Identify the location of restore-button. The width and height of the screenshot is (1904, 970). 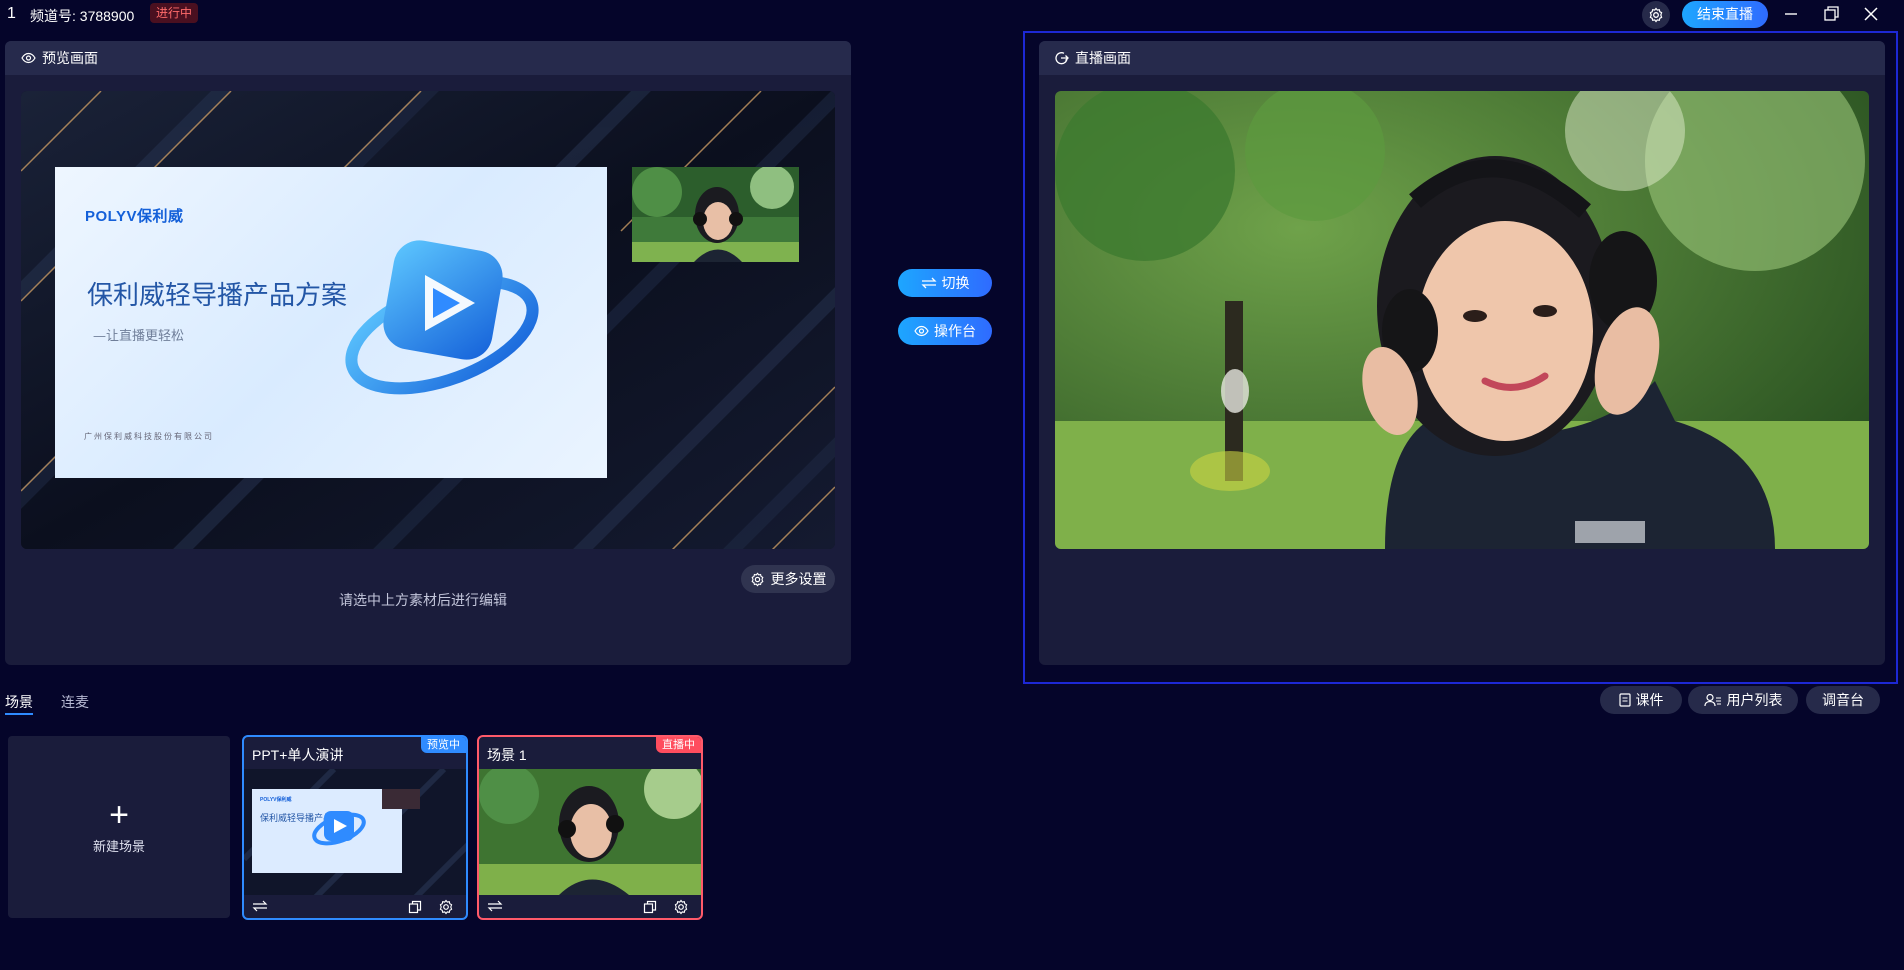
(1831, 14).